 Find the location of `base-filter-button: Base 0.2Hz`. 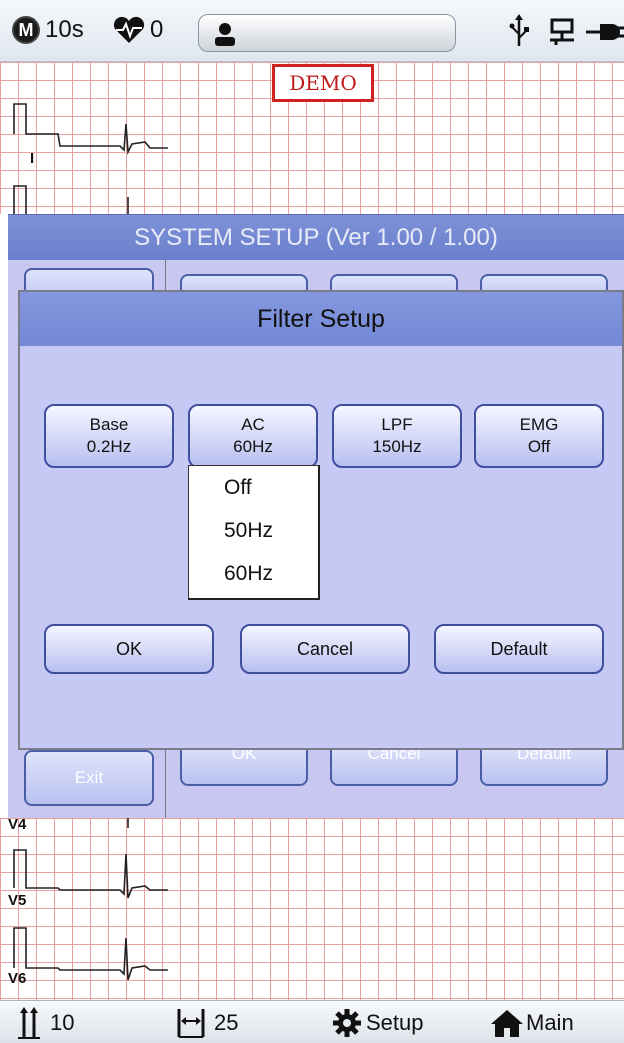

base-filter-button: Base 0.2Hz is located at coordinates (109, 436).